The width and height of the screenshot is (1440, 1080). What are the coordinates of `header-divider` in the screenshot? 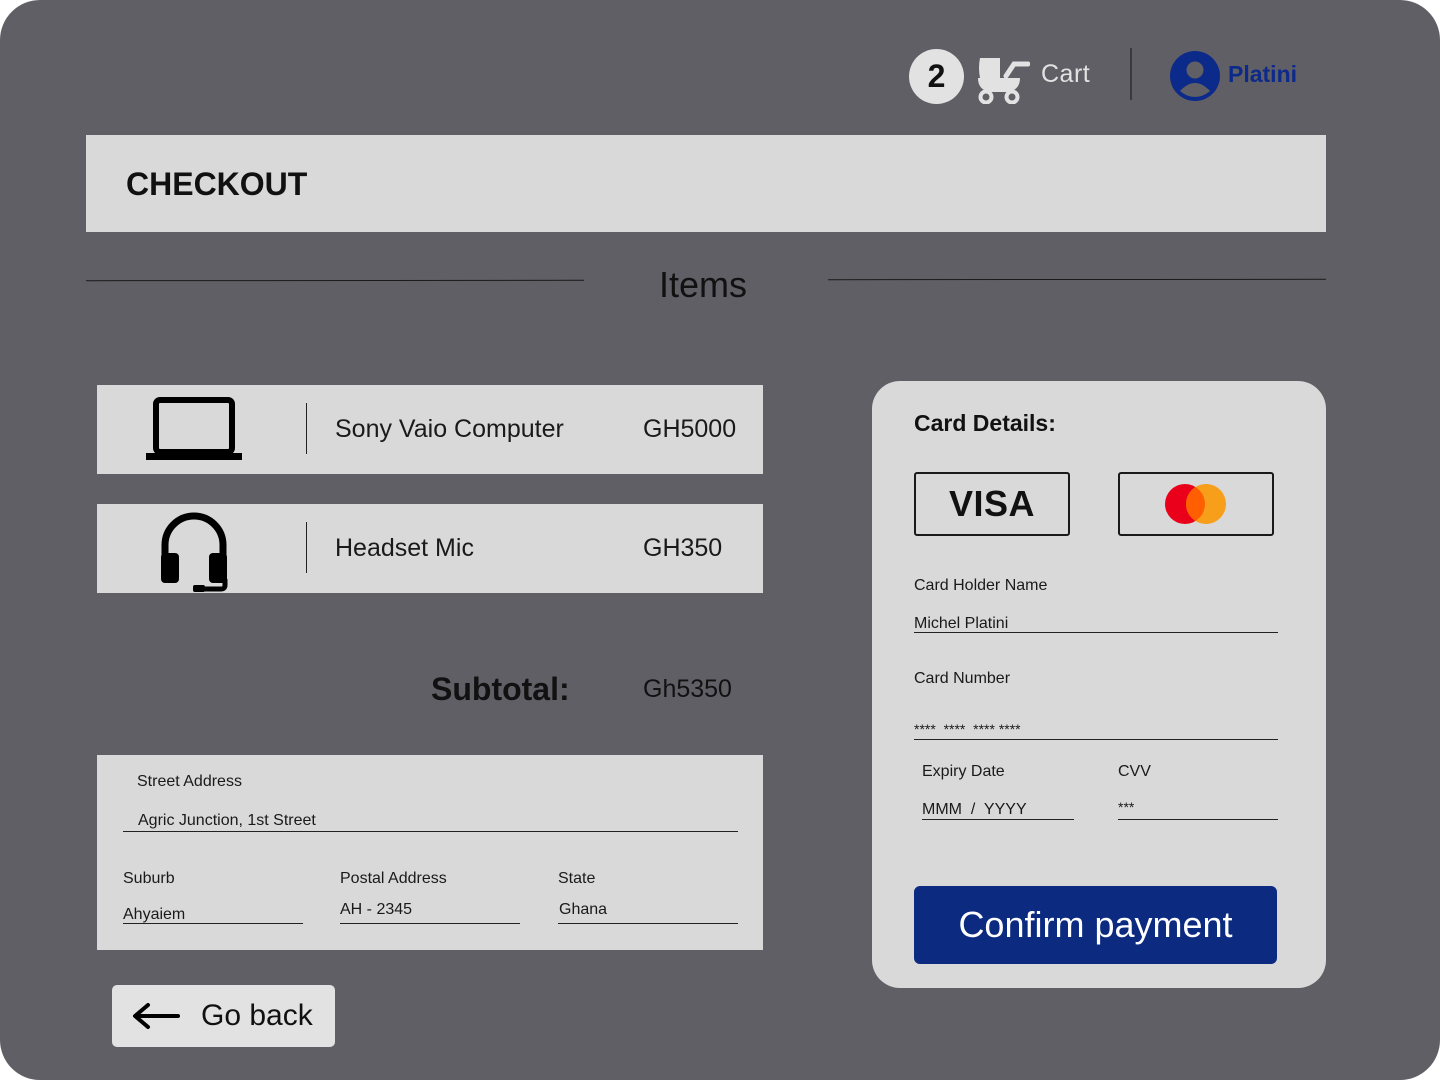 It's located at (1131, 74).